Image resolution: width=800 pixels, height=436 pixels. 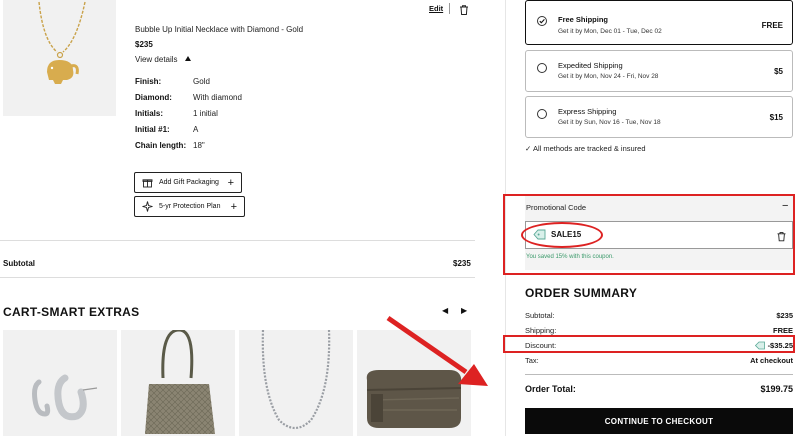 I want to click on summary-tax-value: At checkout, so click(x=771, y=360).